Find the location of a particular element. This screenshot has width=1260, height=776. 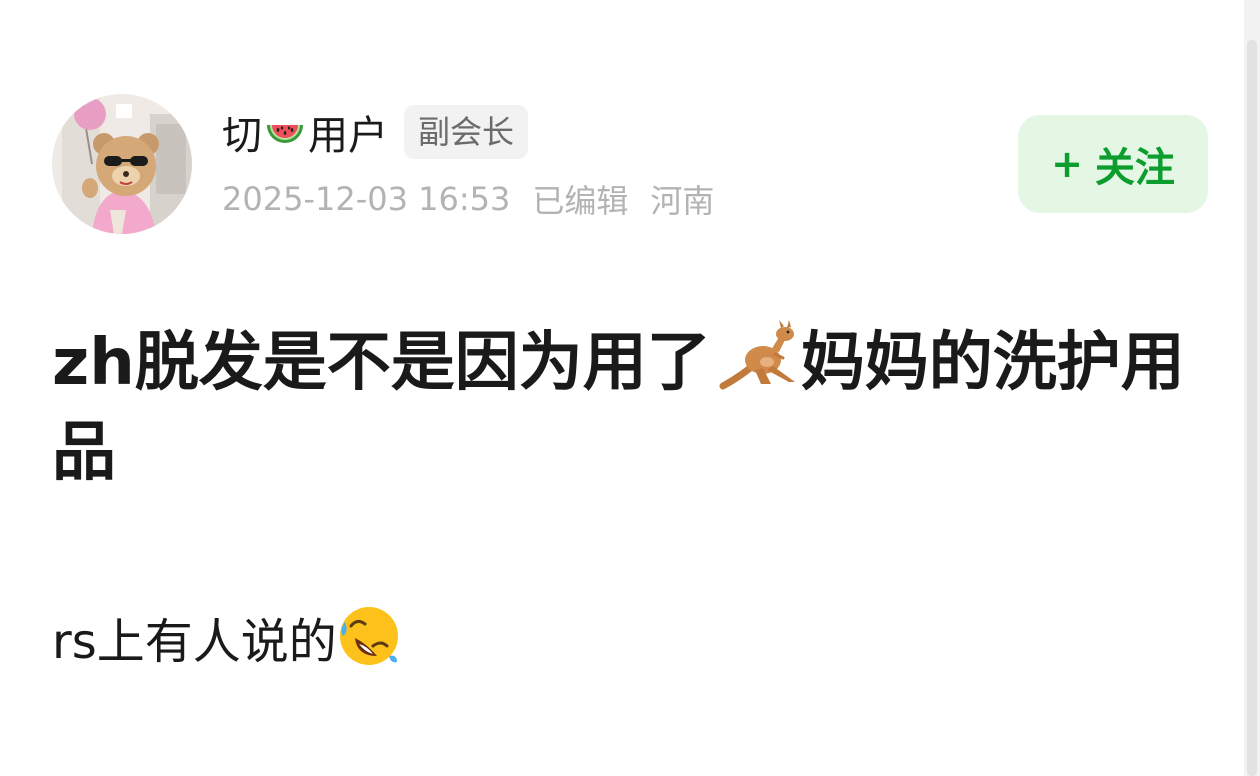

post-title-text-start: zh脱发是不是因为用了 is located at coordinates (381, 363).